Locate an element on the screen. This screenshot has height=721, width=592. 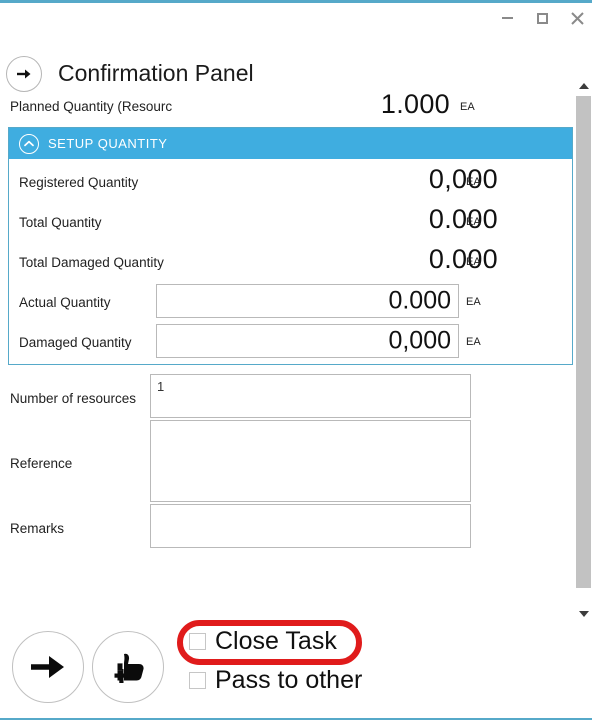
actual-quantity-value: 0.000 is located at coordinates (419, 300).